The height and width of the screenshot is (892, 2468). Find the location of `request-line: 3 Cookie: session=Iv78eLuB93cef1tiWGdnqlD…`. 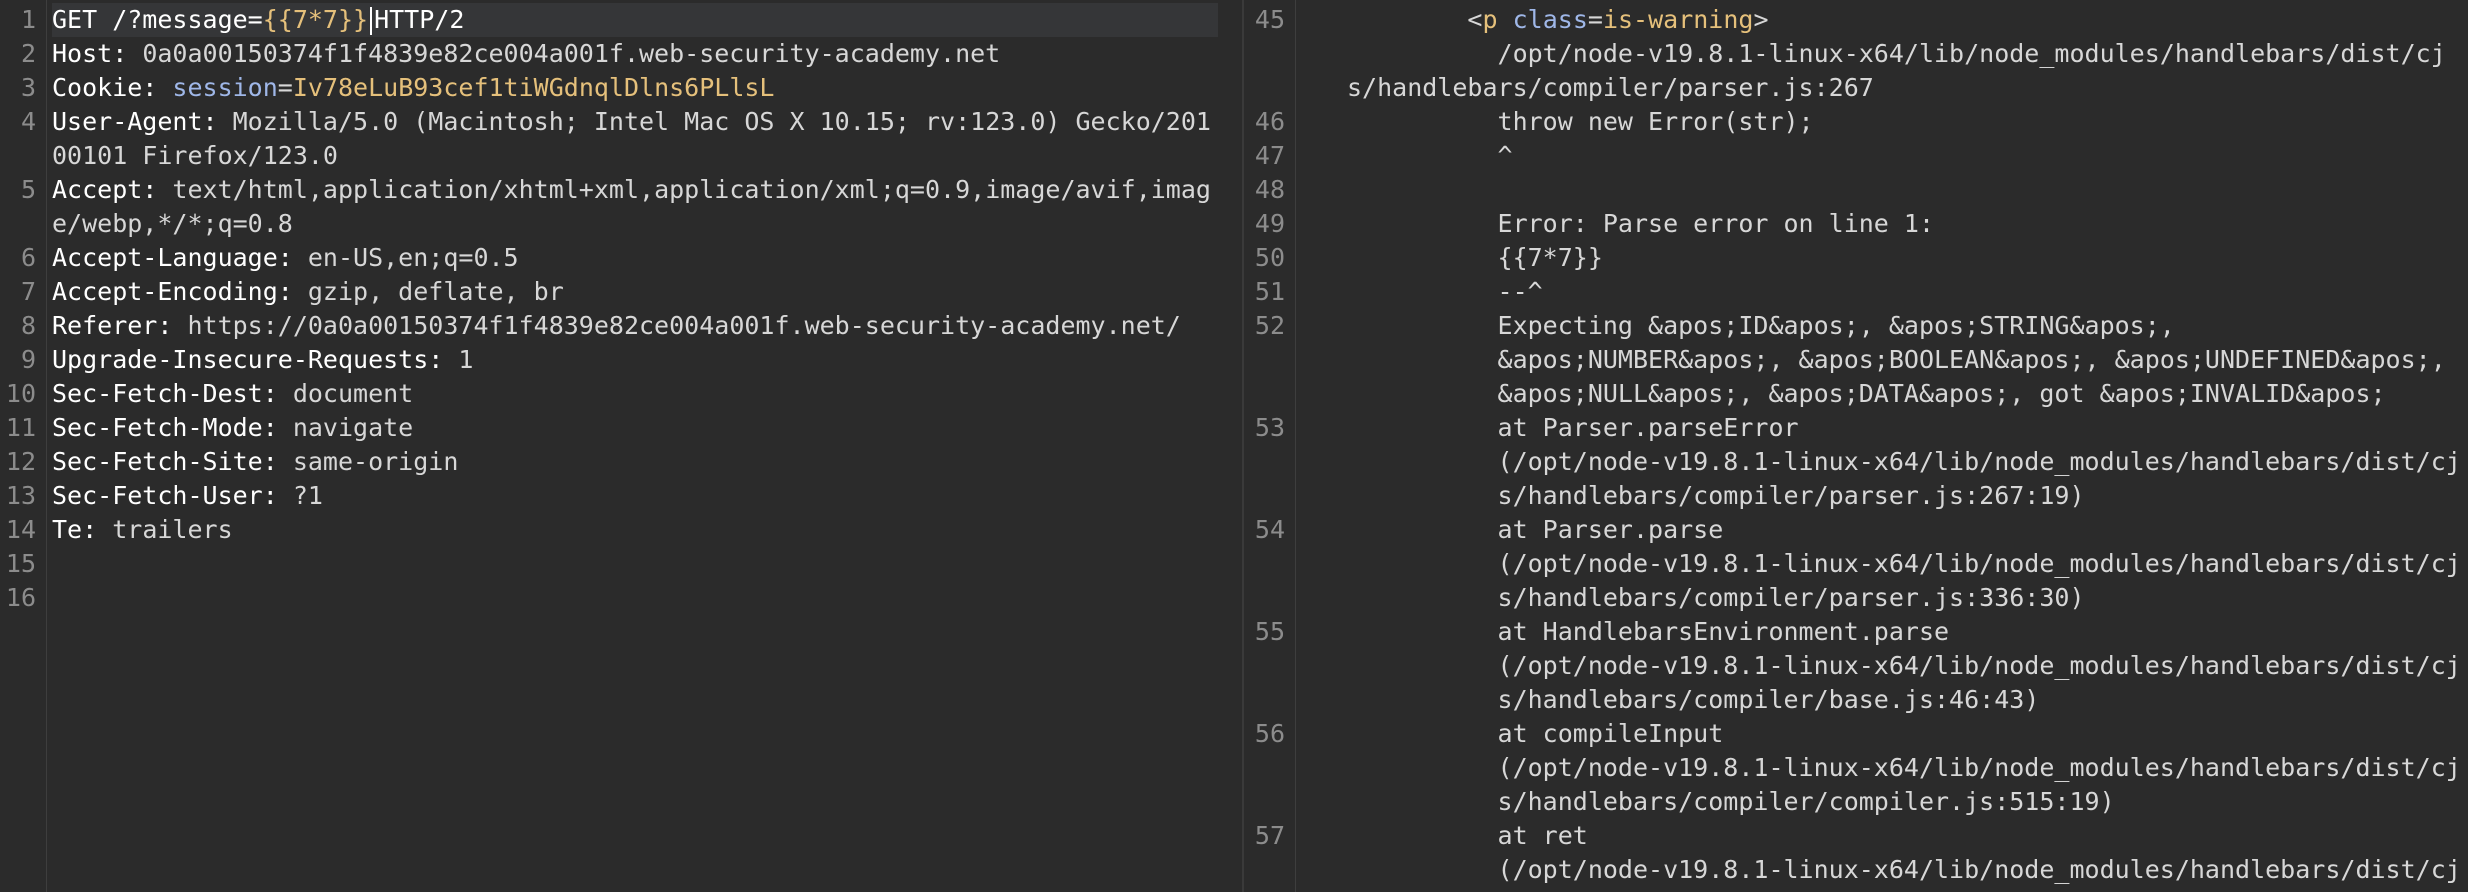

request-line: 3 Cookie: session=Iv78eLuB93cef1tiWGdnqlD… is located at coordinates (621, 88).